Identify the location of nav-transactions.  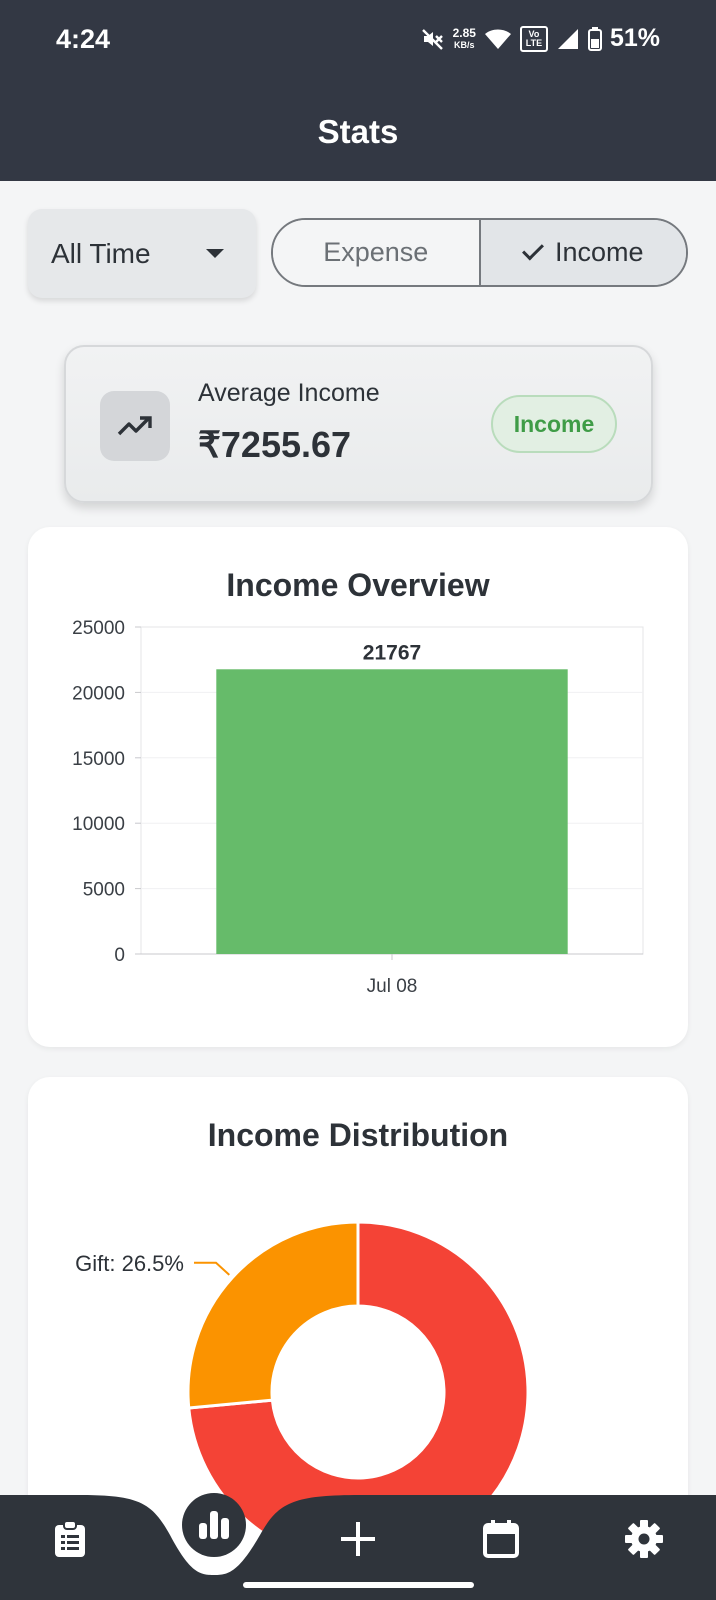
(70, 1539).